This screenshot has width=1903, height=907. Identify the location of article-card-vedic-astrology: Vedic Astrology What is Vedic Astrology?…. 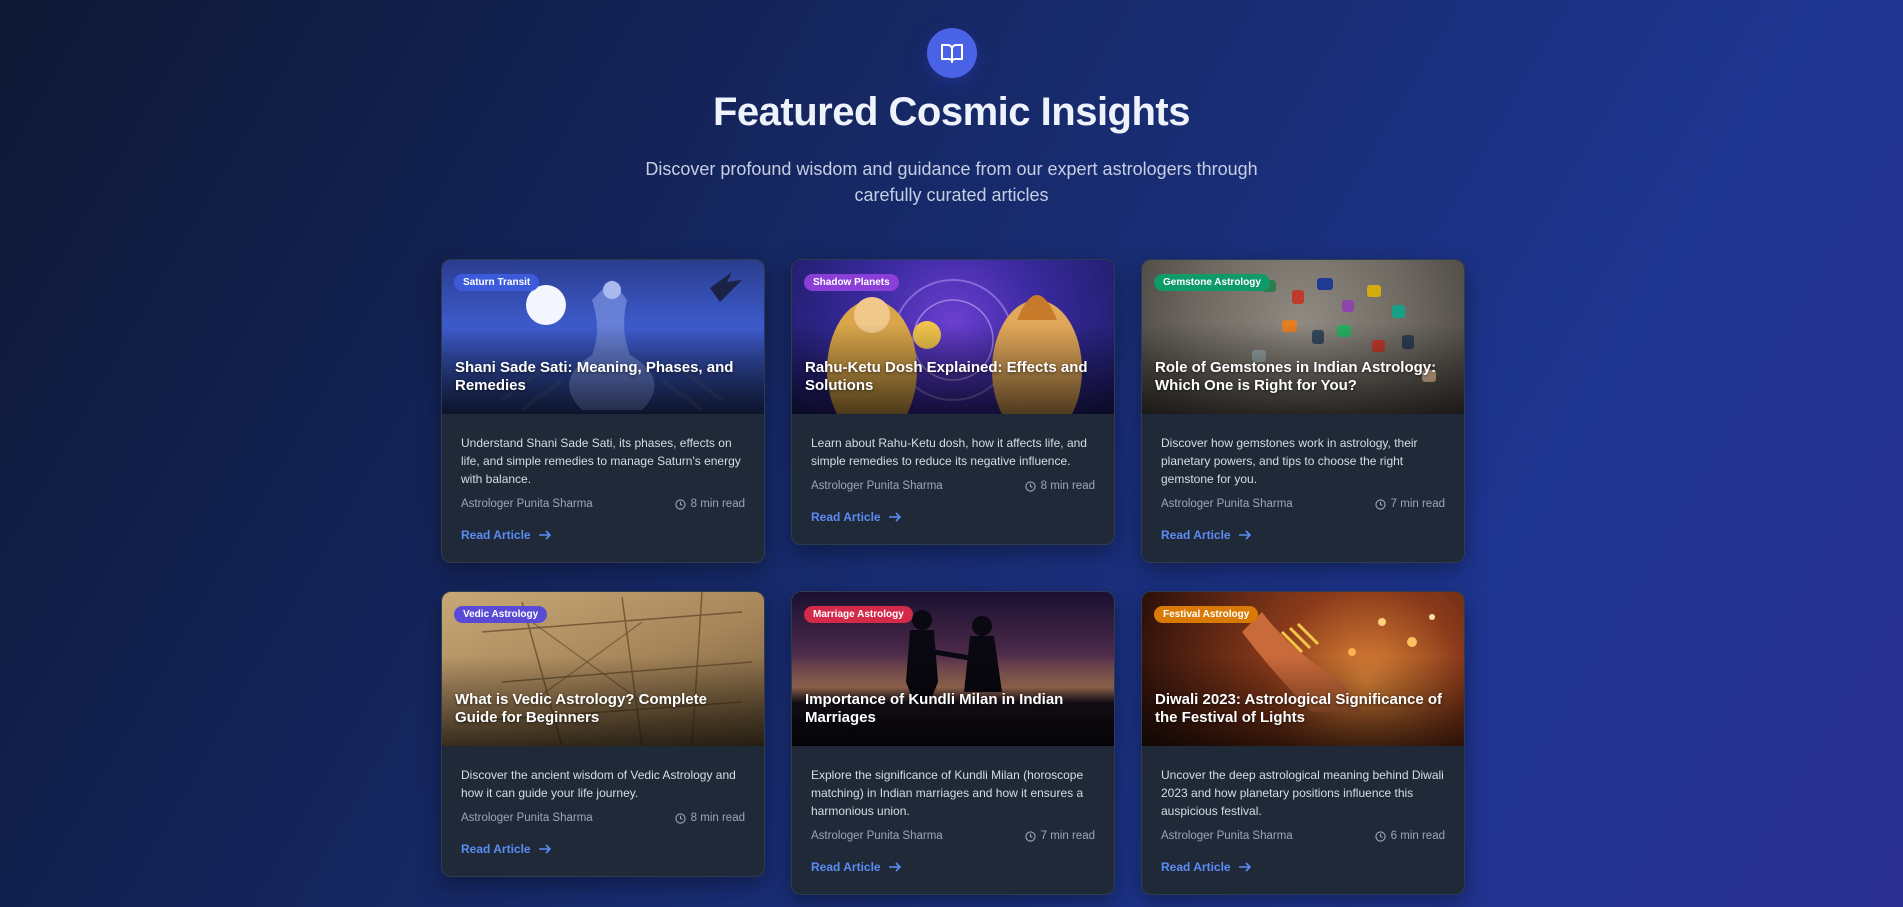
(603, 734).